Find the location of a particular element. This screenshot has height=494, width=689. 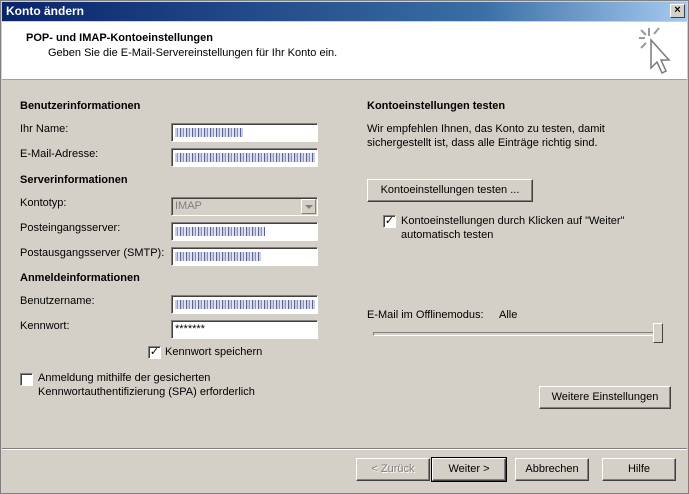

account-type-label: Kontotyp: is located at coordinates (43, 203).